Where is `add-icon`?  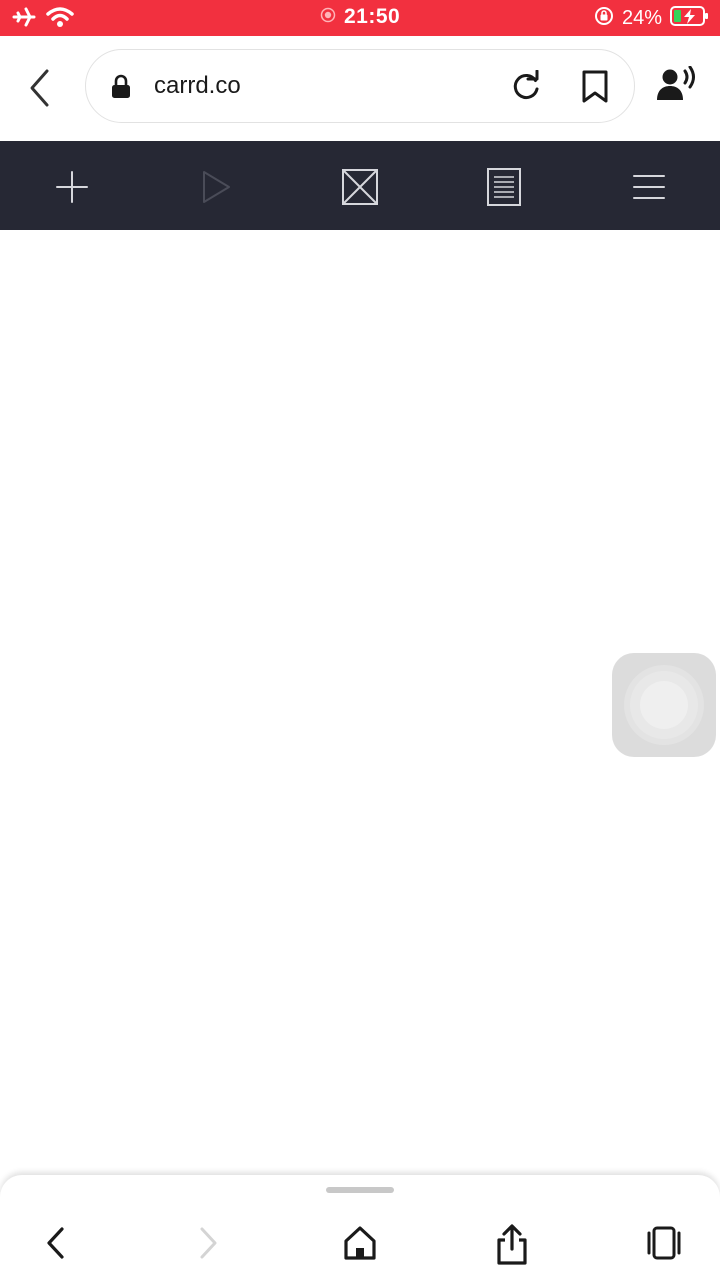 add-icon is located at coordinates (72, 187).